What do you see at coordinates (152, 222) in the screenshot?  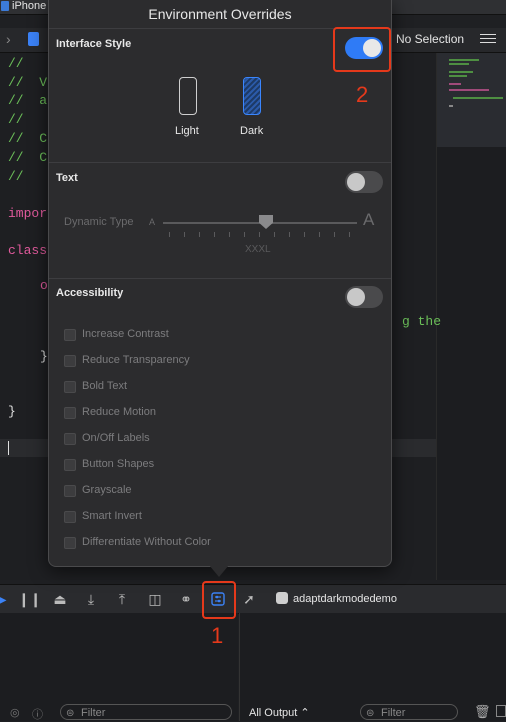 I see `small-text-size-label: A` at bounding box center [152, 222].